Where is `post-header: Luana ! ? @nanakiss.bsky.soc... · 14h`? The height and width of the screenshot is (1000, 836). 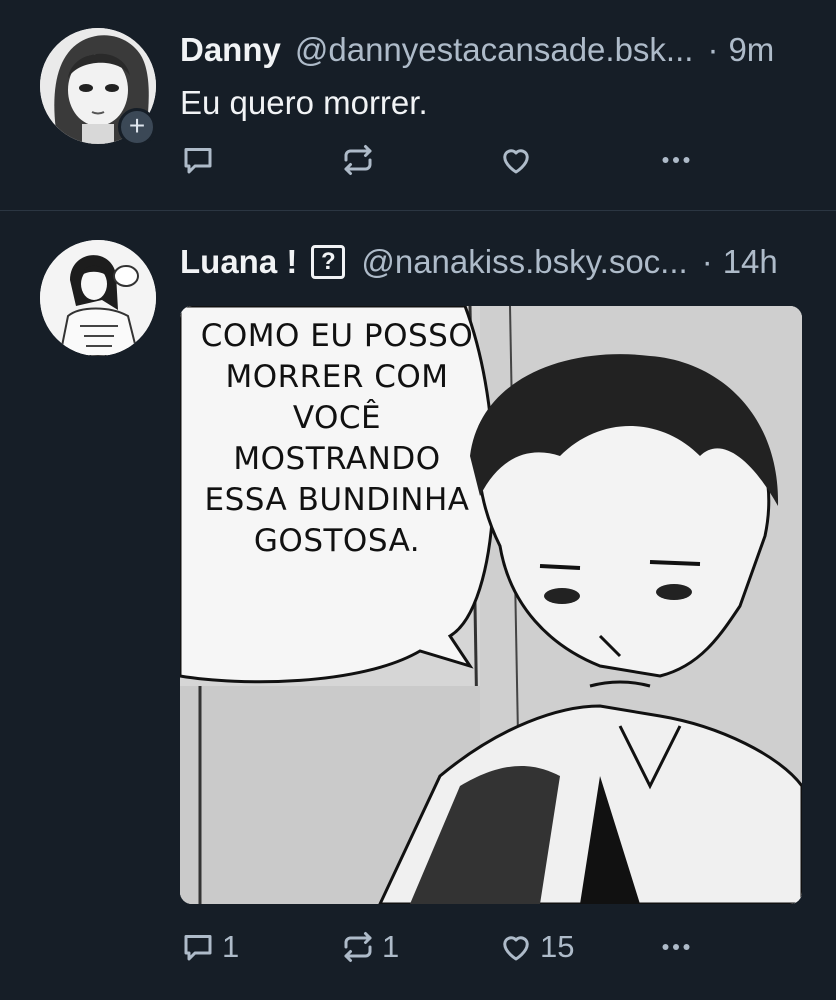
post-header: Luana ! ? @nanakiss.bsky.soc... · 14h is located at coordinates (491, 262).